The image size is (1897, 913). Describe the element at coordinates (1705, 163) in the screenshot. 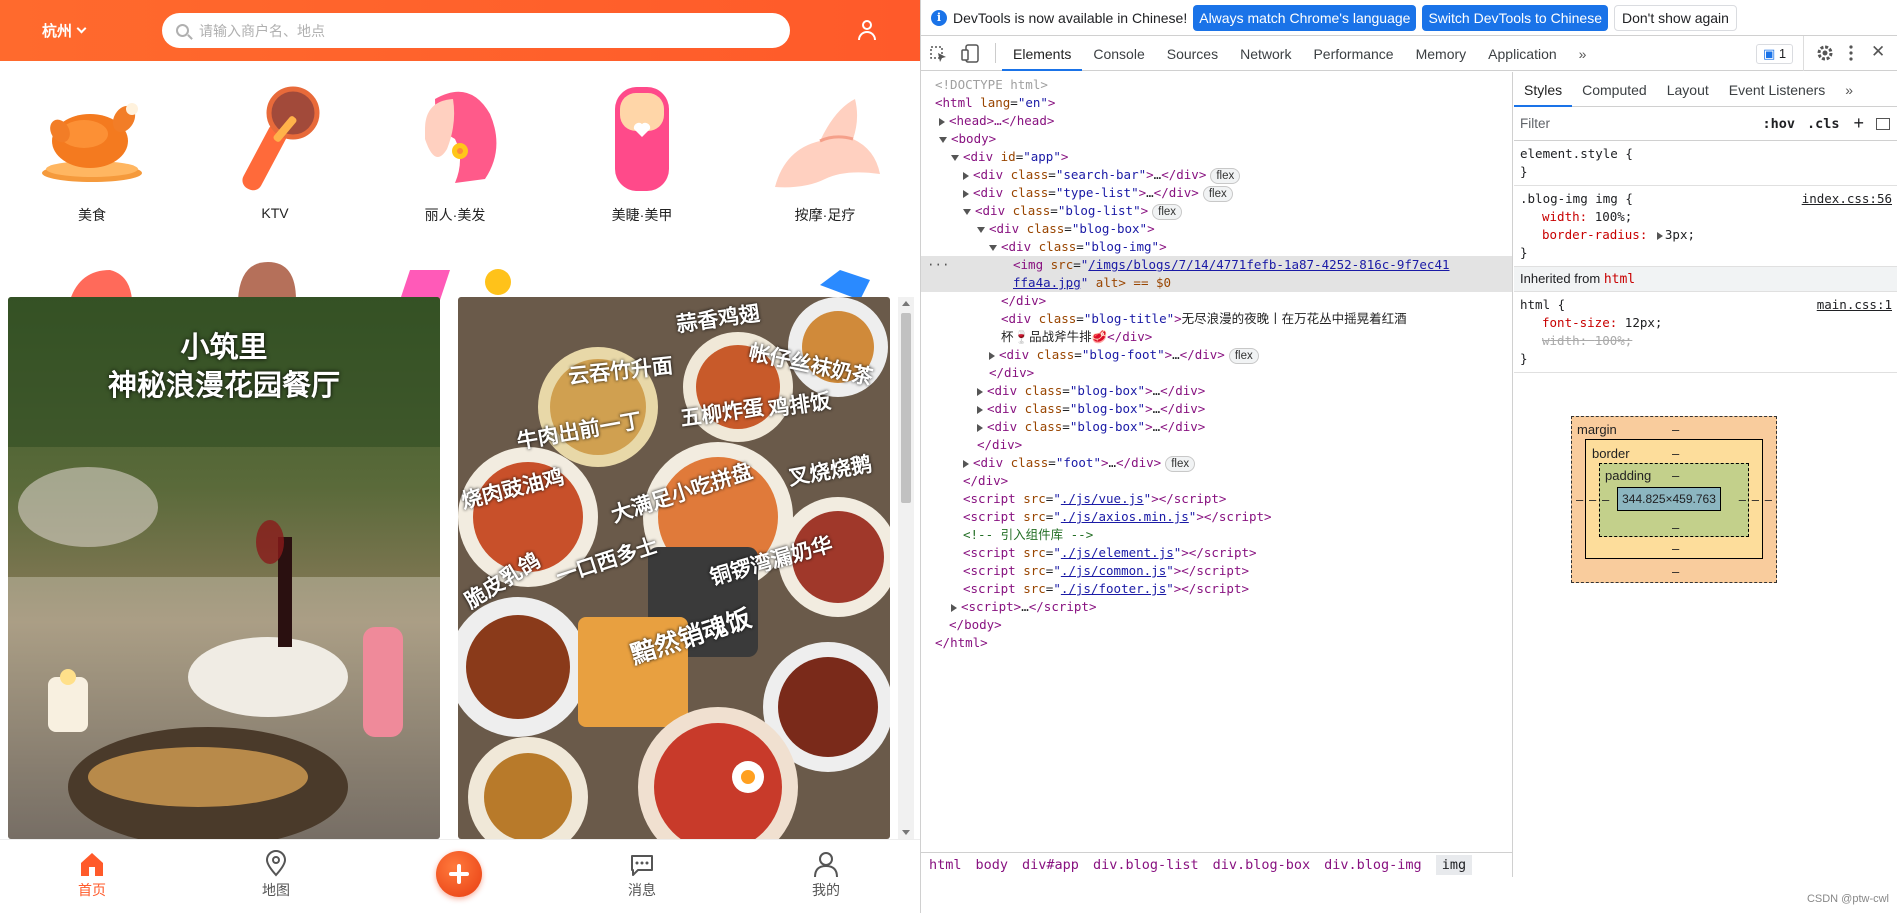

I see `element-style-rule: element.style { }` at that location.